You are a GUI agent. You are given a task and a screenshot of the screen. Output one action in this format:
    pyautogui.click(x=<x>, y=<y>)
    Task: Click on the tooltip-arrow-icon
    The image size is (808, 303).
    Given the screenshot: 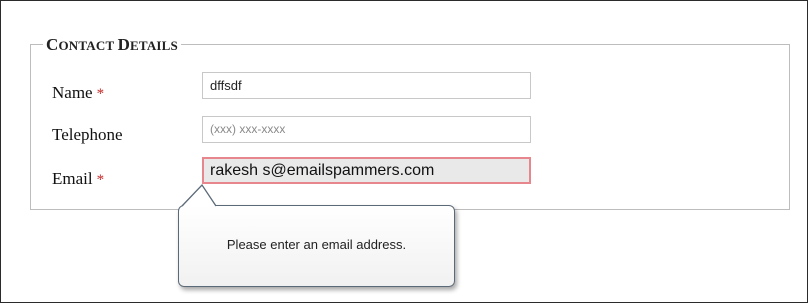 What is the action you would take?
    pyautogui.click(x=199, y=195)
    